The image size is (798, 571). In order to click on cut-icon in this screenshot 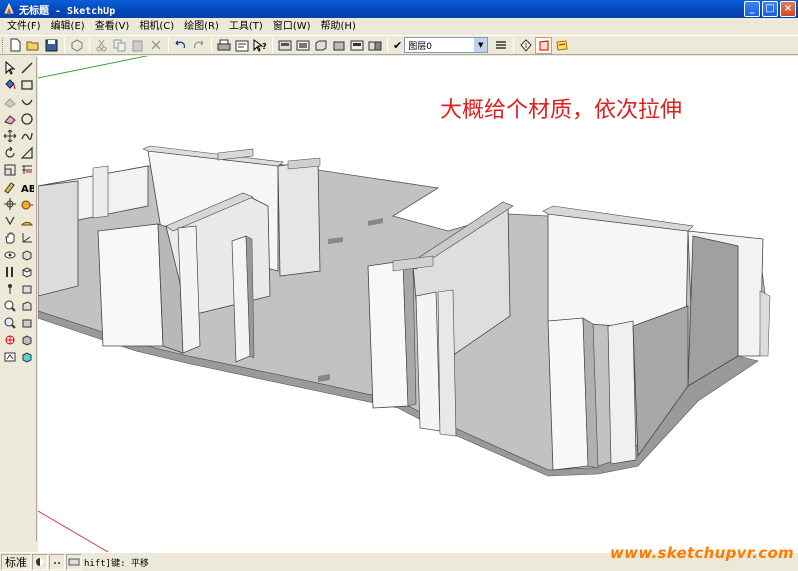, I will do `click(101, 45)`.